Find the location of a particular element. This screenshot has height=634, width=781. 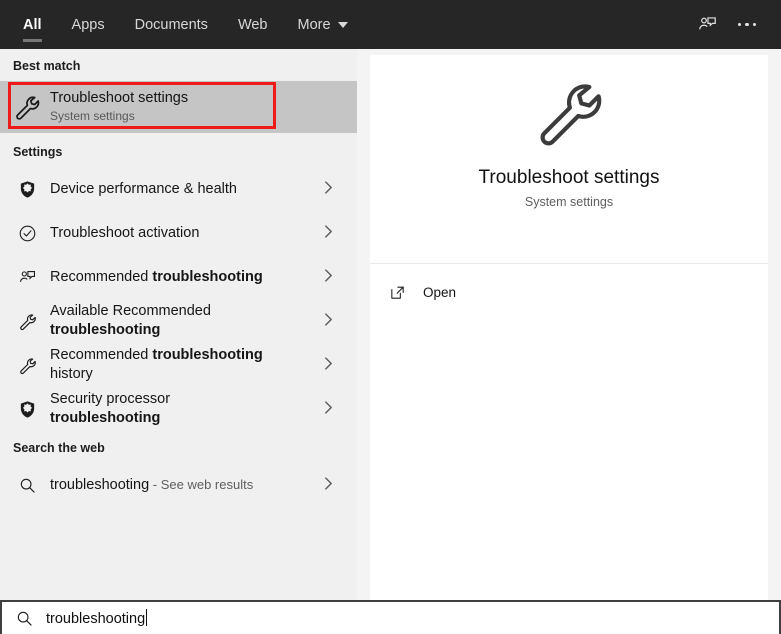

list-item-available-recommended-troubleshooting: Available Recommended troubleshooting is located at coordinates (178, 321).